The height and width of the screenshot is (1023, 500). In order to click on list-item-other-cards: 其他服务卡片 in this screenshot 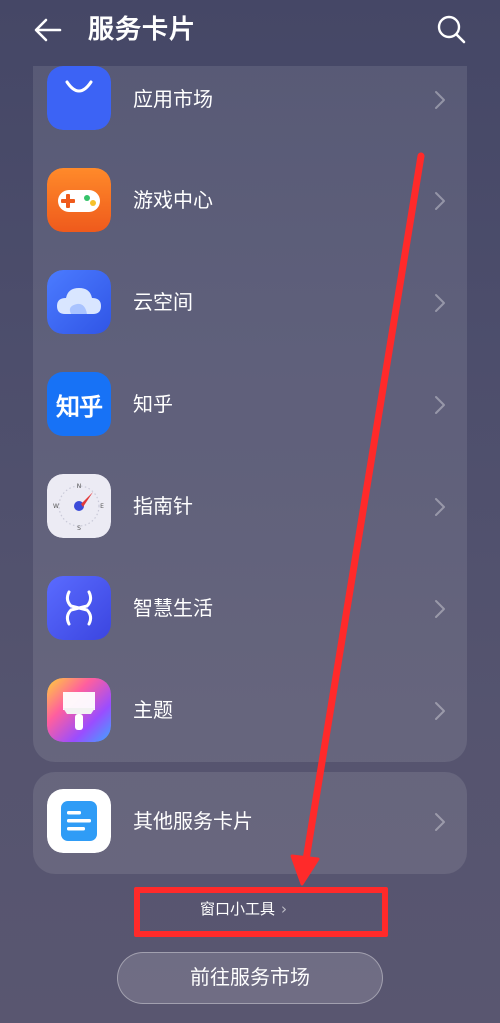, I will do `click(250, 823)`.